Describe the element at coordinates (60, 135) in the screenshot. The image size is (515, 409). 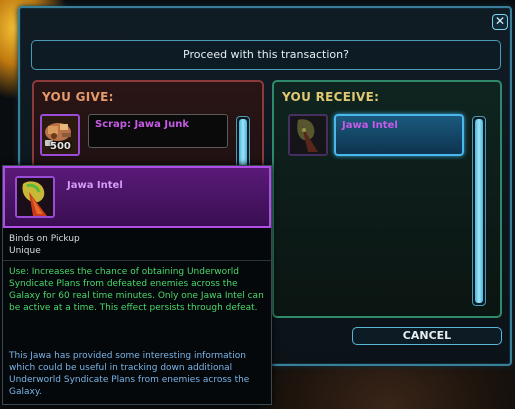
I see `jawa-junk-item-icon: 500` at that location.